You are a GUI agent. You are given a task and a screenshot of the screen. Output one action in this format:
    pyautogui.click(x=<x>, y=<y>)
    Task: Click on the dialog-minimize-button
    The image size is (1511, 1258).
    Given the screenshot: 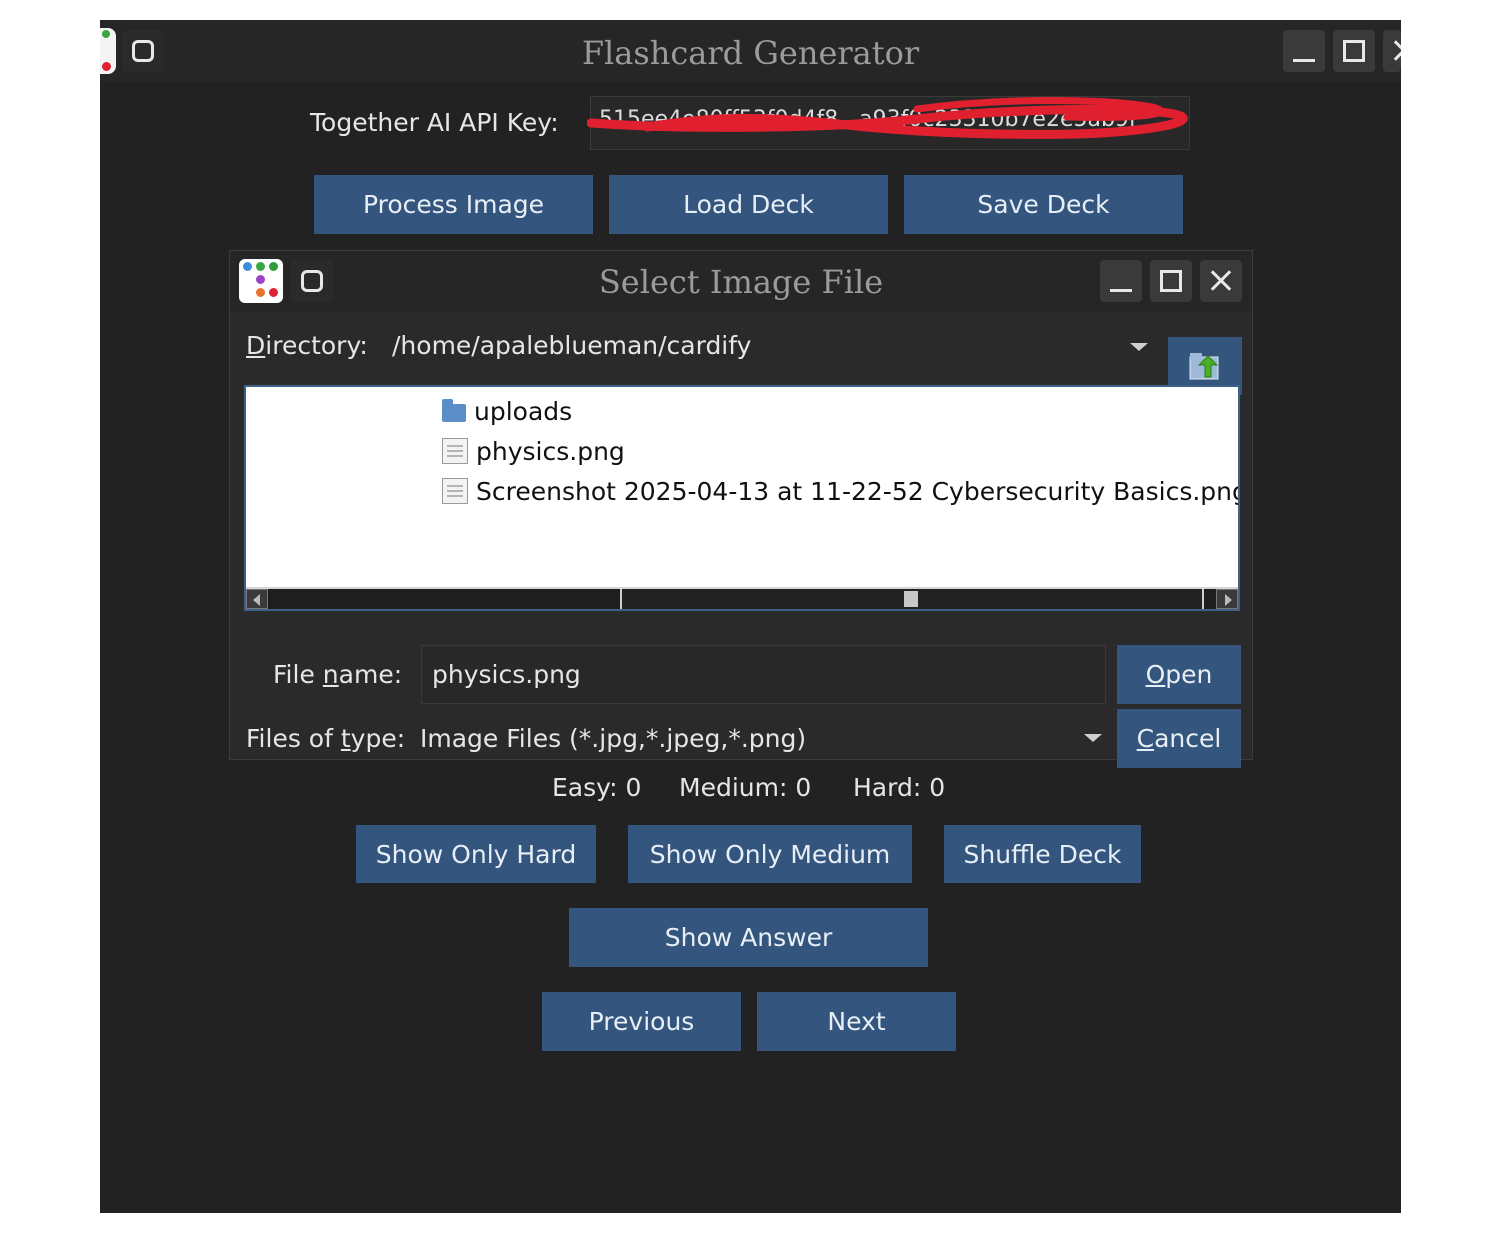 What is the action you would take?
    pyautogui.click(x=1121, y=281)
    